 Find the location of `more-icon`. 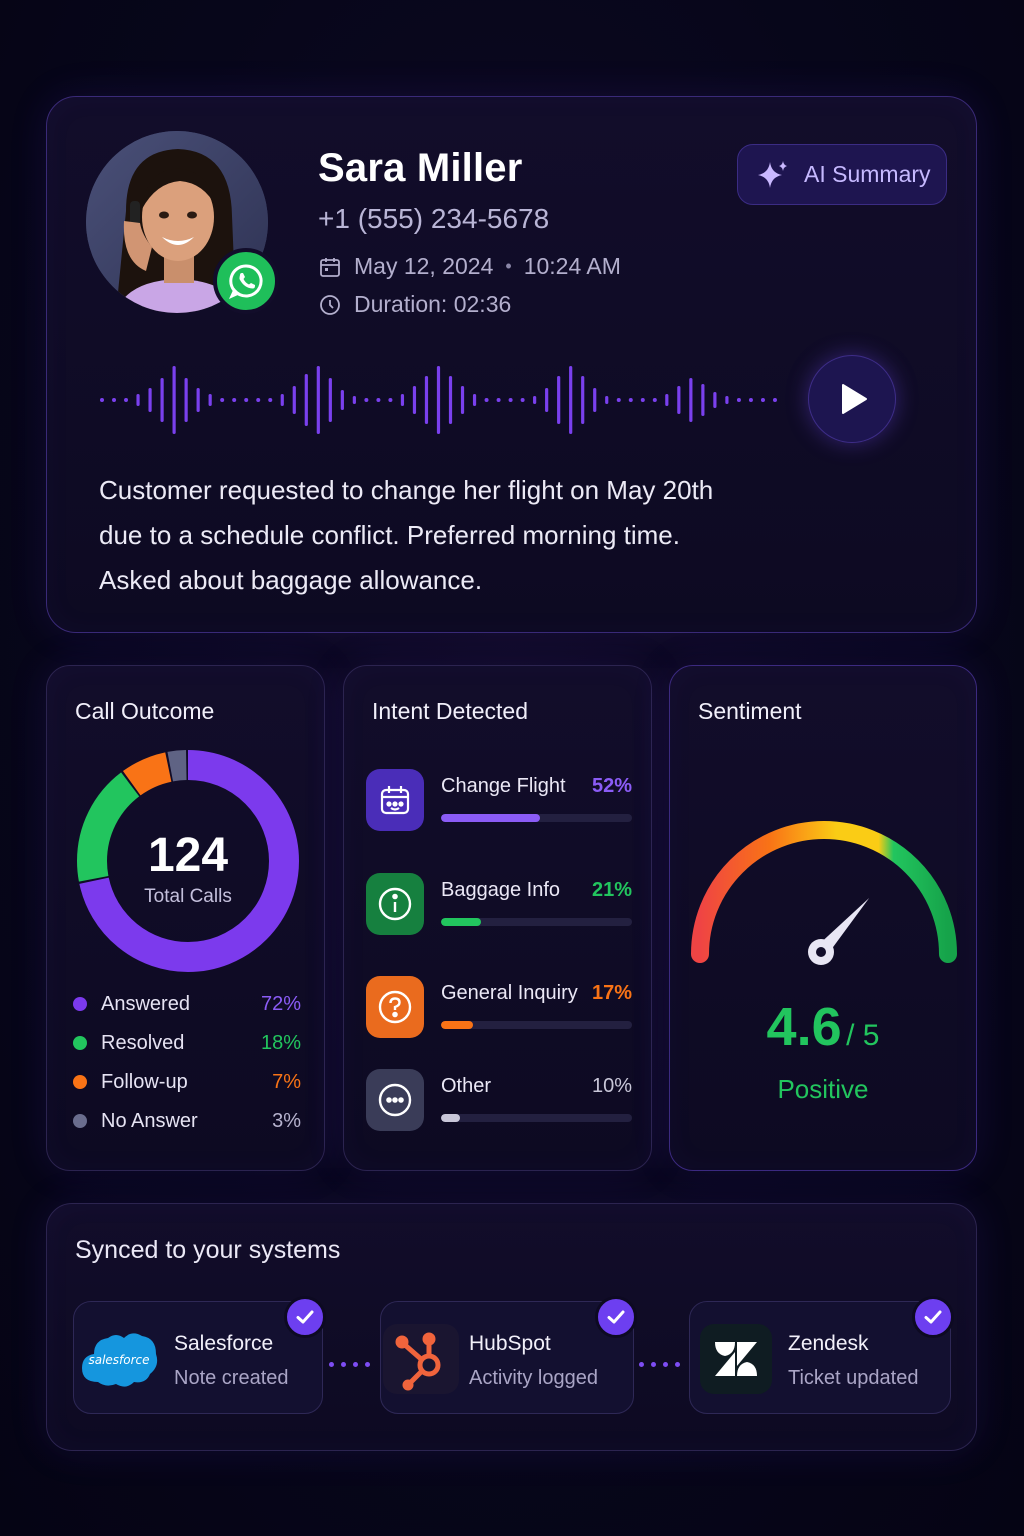

more-icon is located at coordinates (395, 1100).